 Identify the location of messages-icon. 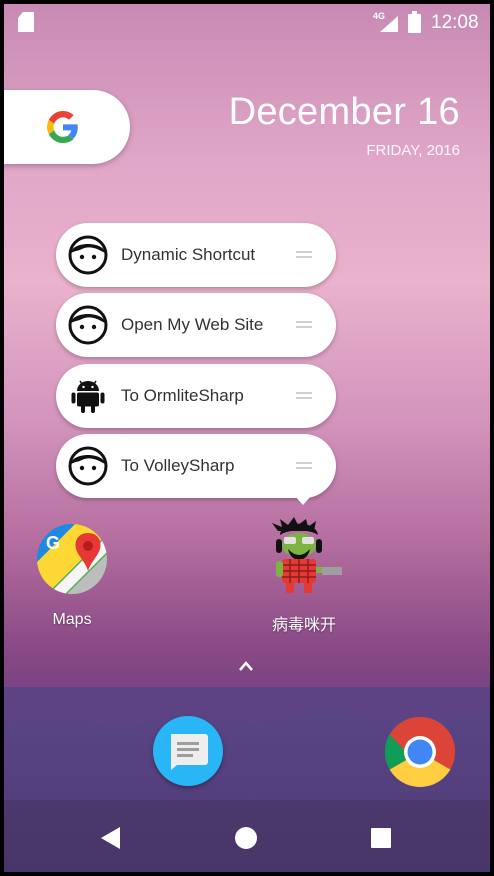
(188, 751).